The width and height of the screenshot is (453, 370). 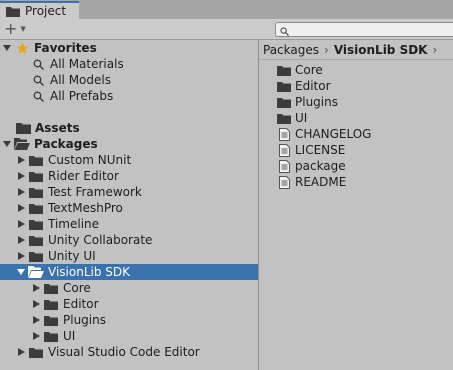 What do you see at coordinates (321, 182) in the screenshot?
I see `item-label: README` at bounding box center [321, 182].